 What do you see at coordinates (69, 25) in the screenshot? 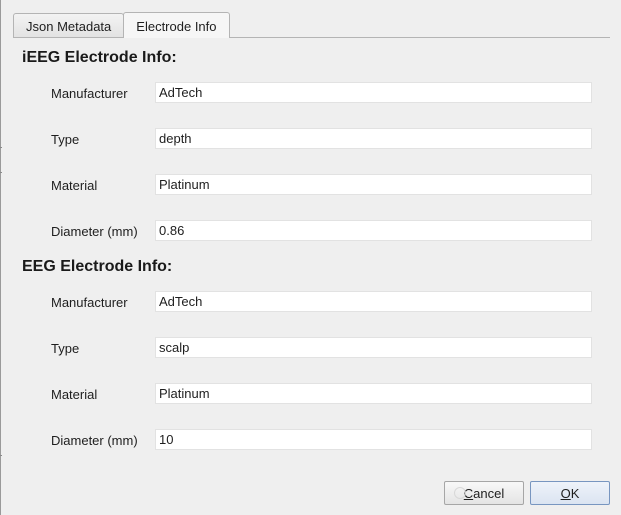
I see `tab-json-metadata: Json Metadata` at bounding box center [69, 25].